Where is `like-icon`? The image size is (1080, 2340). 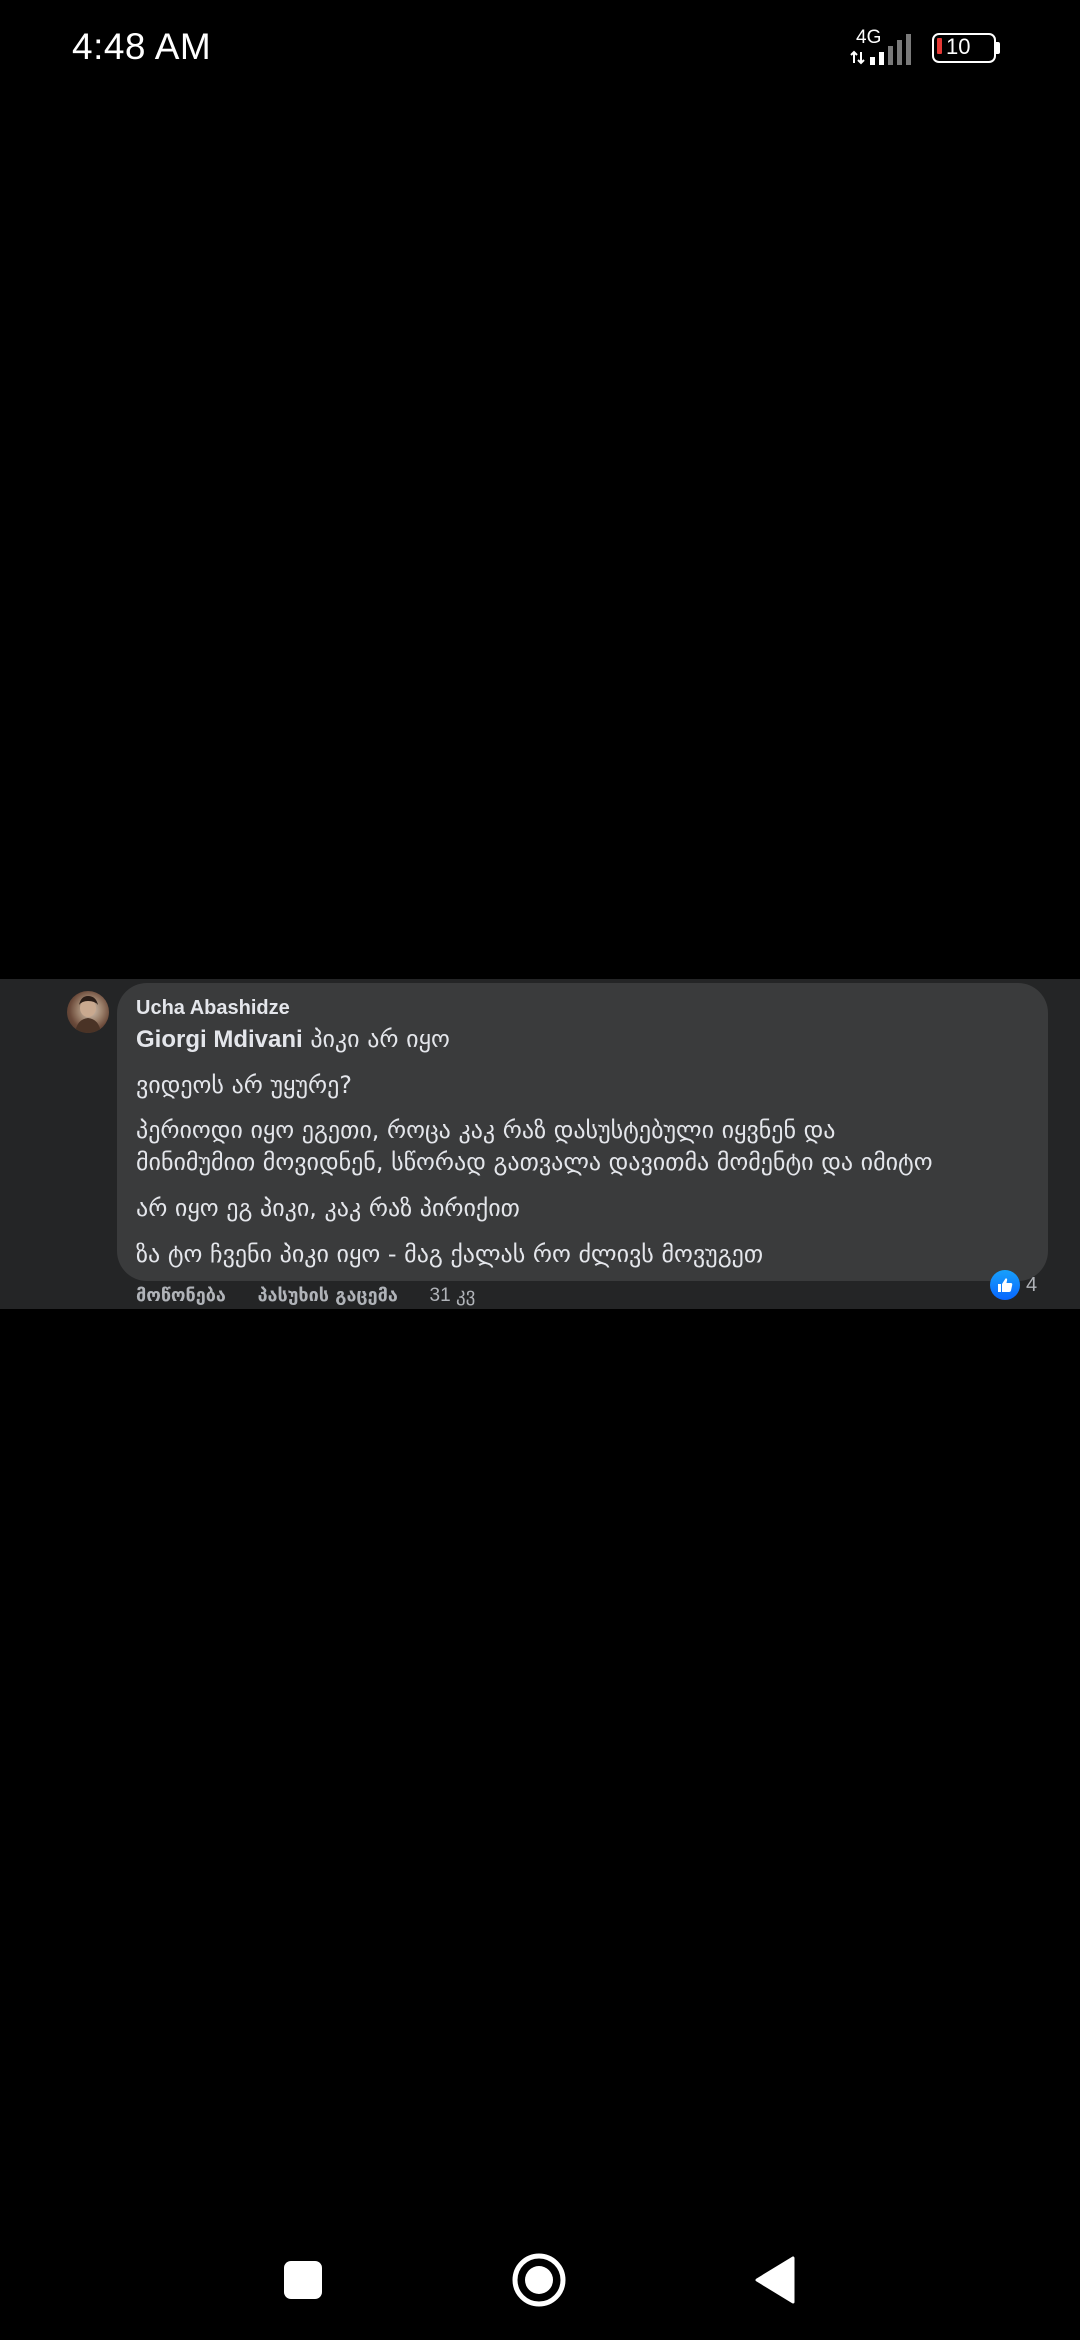
like-icon is located at coordinates (1005, 1285).